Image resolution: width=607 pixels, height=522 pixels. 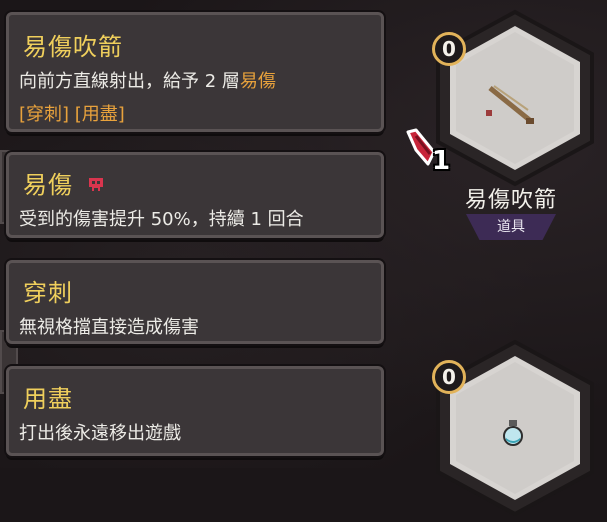 I want to click on blowdart-icon, so click(x=512, y=107).